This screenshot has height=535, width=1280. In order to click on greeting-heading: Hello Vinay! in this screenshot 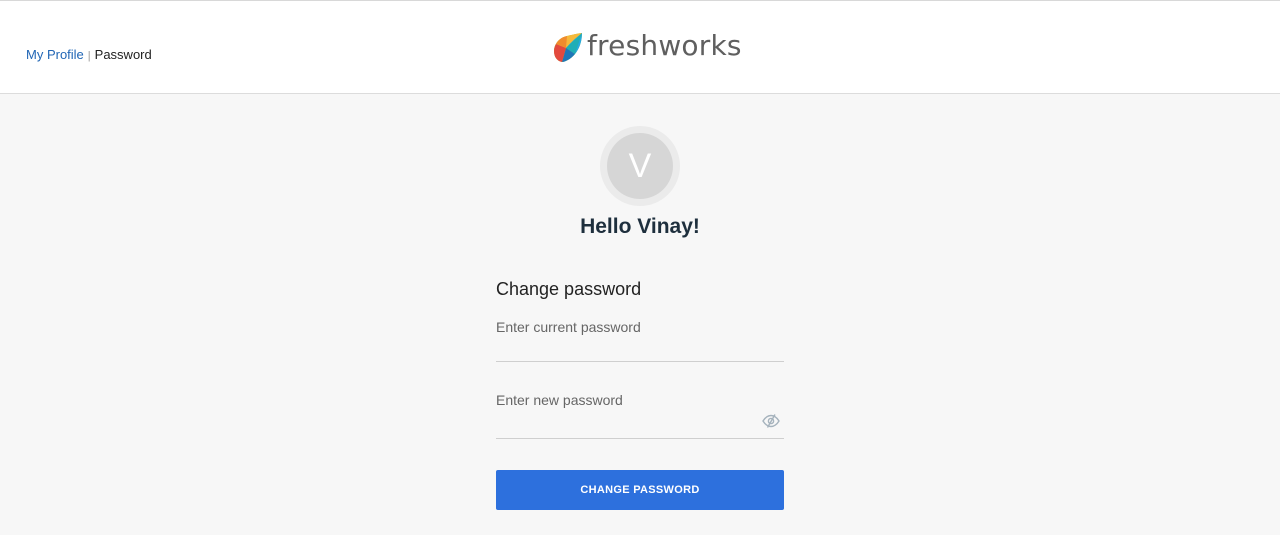, I will do `click(640, 226)`.